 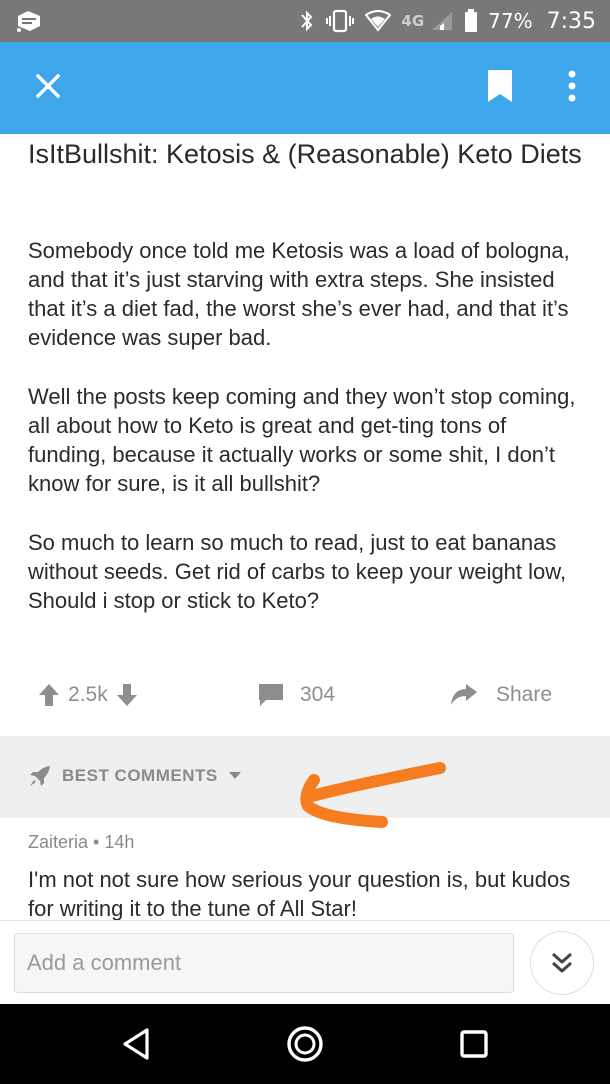 I want to click on comment-bubble-icon, so click(x=271, y=695).